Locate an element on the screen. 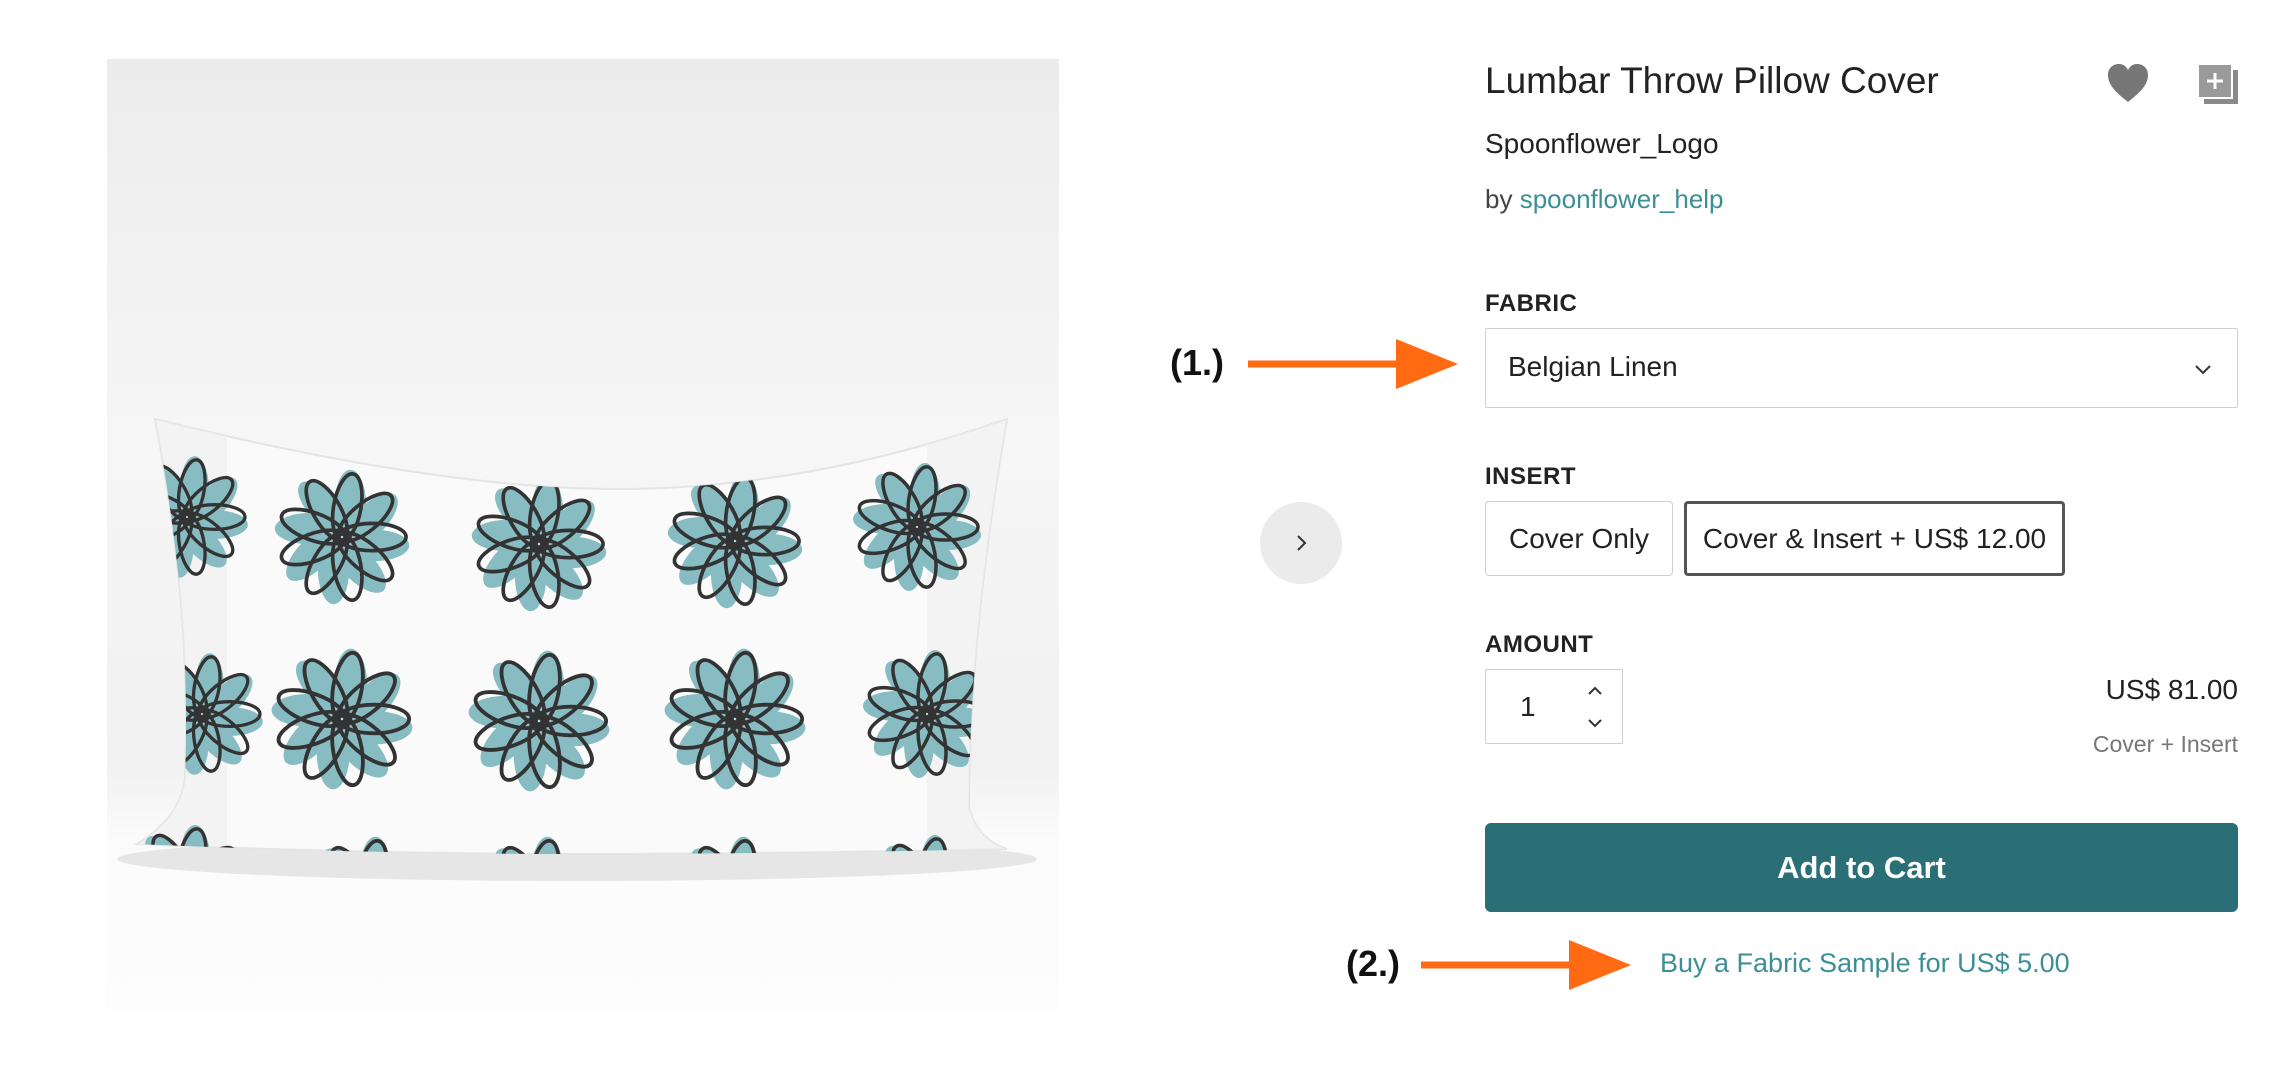 This screenshot has width=2282, height=1092. next-image-button is located at coordinates (1301, 543).